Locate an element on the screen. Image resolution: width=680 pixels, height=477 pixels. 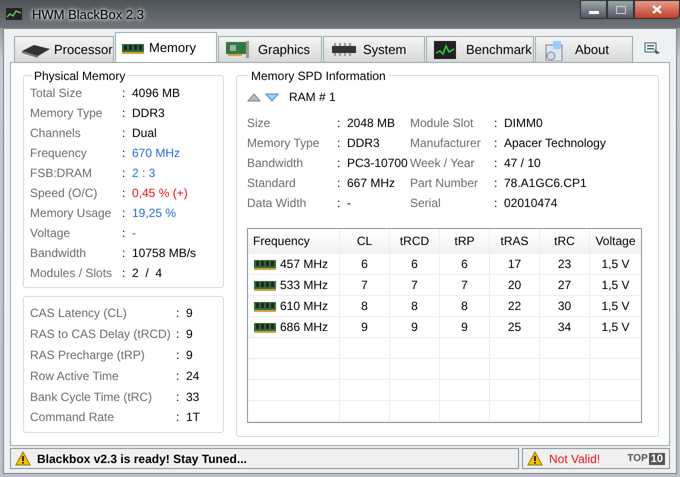
group-title: Physical Memory is located at coordinates (80, 76).